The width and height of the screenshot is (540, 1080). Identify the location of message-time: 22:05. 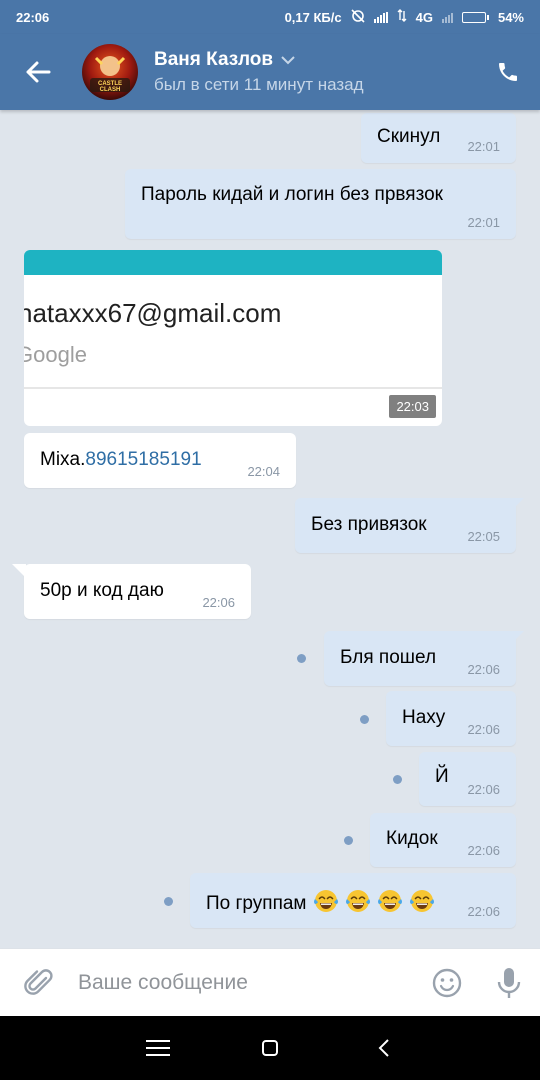
(483, 536).